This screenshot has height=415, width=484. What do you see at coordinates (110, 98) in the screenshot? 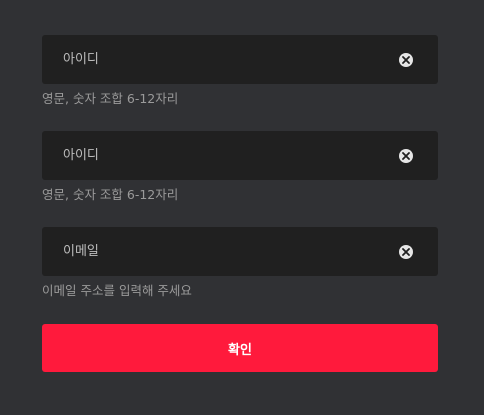
I see `id-hint: 영문, 숫자 조합 6-12자리` at bounding box center [110, 98].